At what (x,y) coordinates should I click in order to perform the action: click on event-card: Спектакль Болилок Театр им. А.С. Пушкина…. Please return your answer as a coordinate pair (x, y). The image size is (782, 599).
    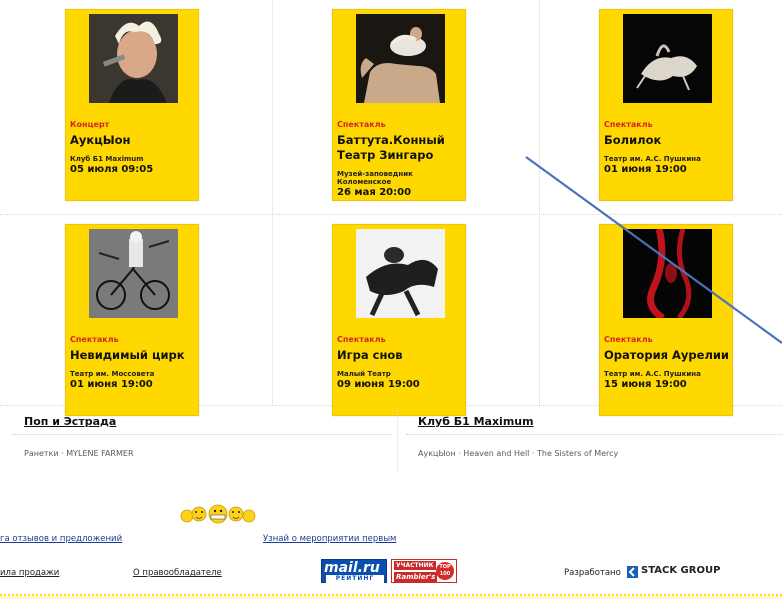
    Looking at the image, I should click on (666, 105).